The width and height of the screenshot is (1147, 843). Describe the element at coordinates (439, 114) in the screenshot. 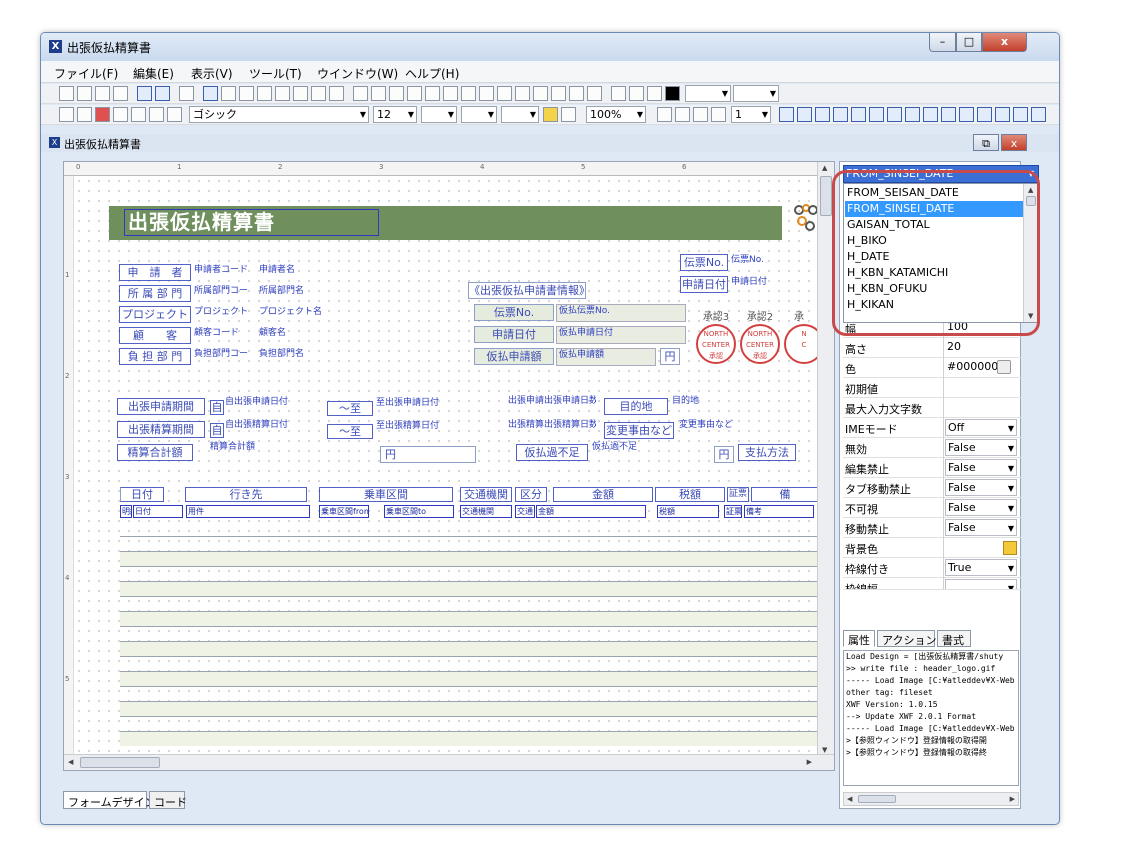

I see `text-align-select: ▼` at that location.